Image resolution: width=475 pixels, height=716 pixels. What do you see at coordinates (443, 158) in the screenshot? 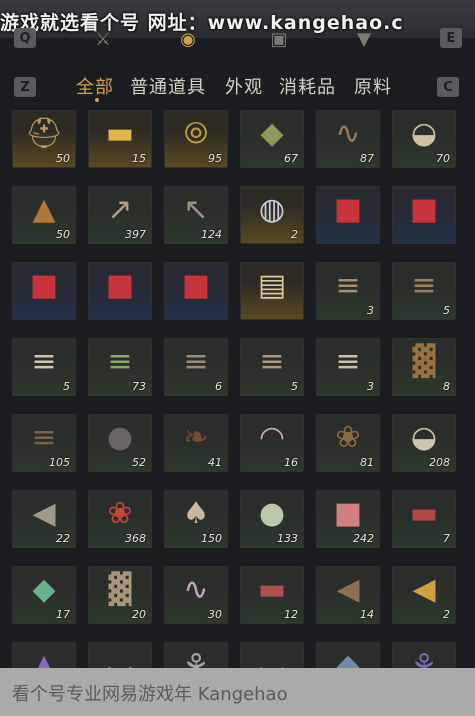
I see `item-quantity: 70` at bounding box center [443, 158].